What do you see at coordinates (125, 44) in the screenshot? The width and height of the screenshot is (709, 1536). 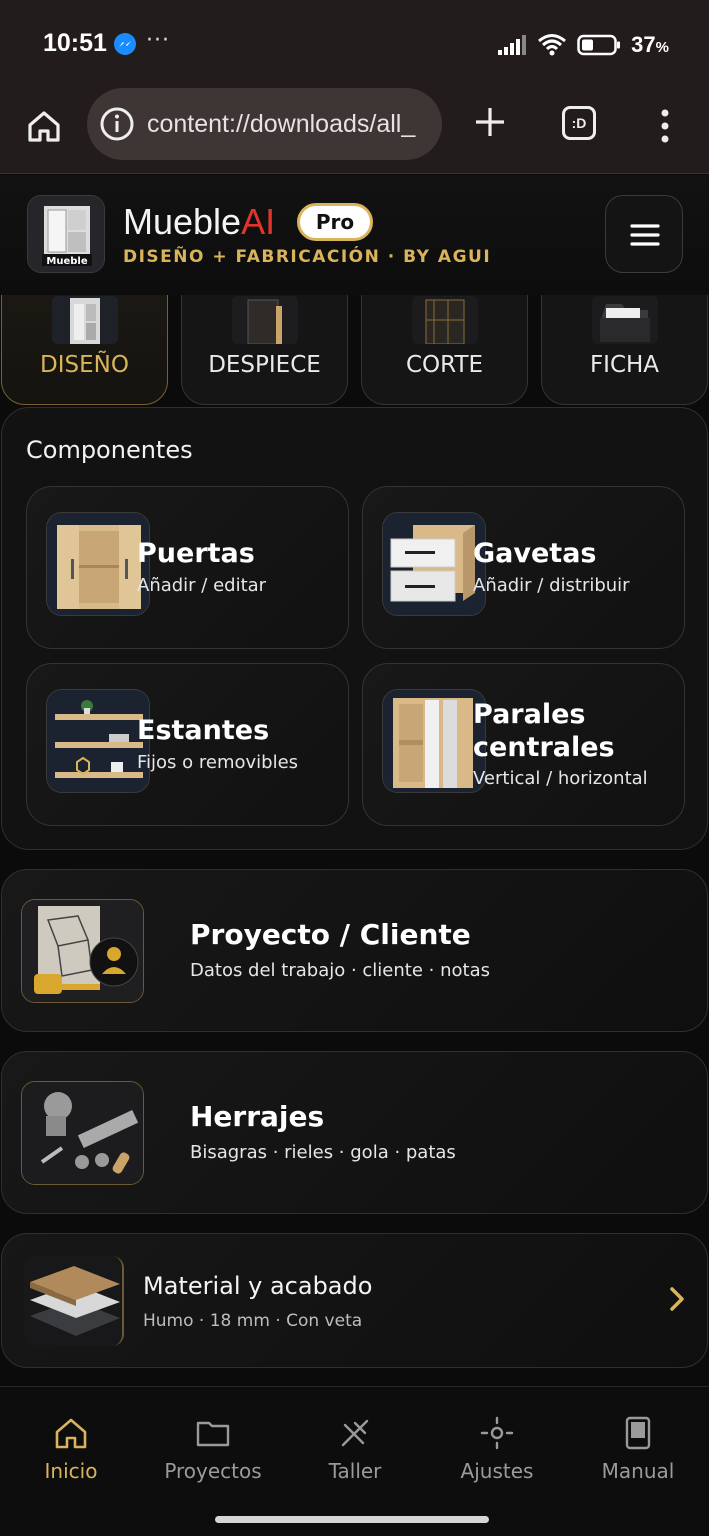 I see `messenger-icon` at bounding box center [125, 44].